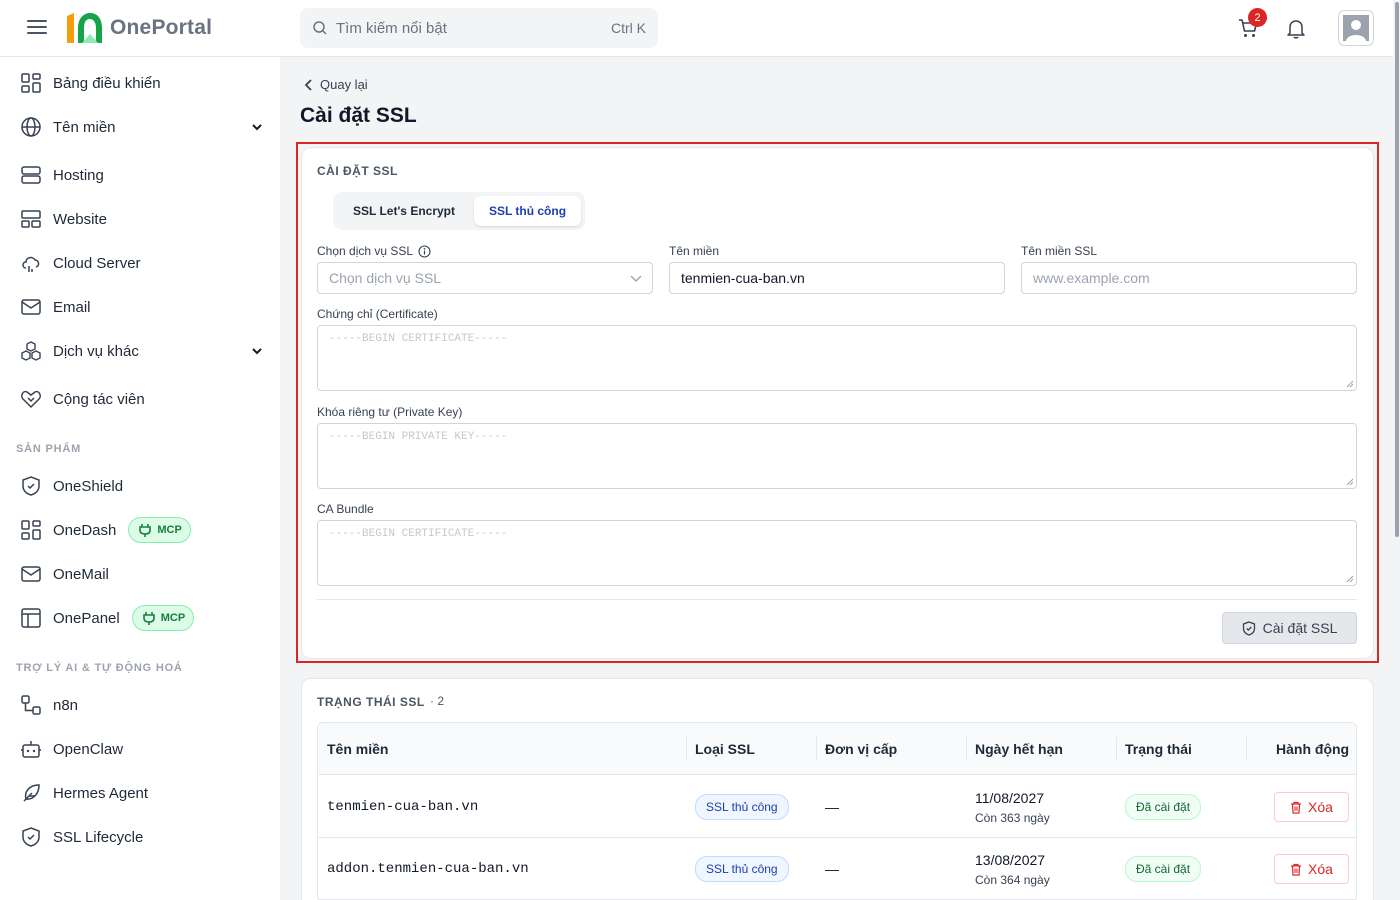 The width and height of the screenshot is (1400, 900). What do you see at coordinates (424, 251) in the screenshot?
I see `info-icon` at bounding box center [424, 251].